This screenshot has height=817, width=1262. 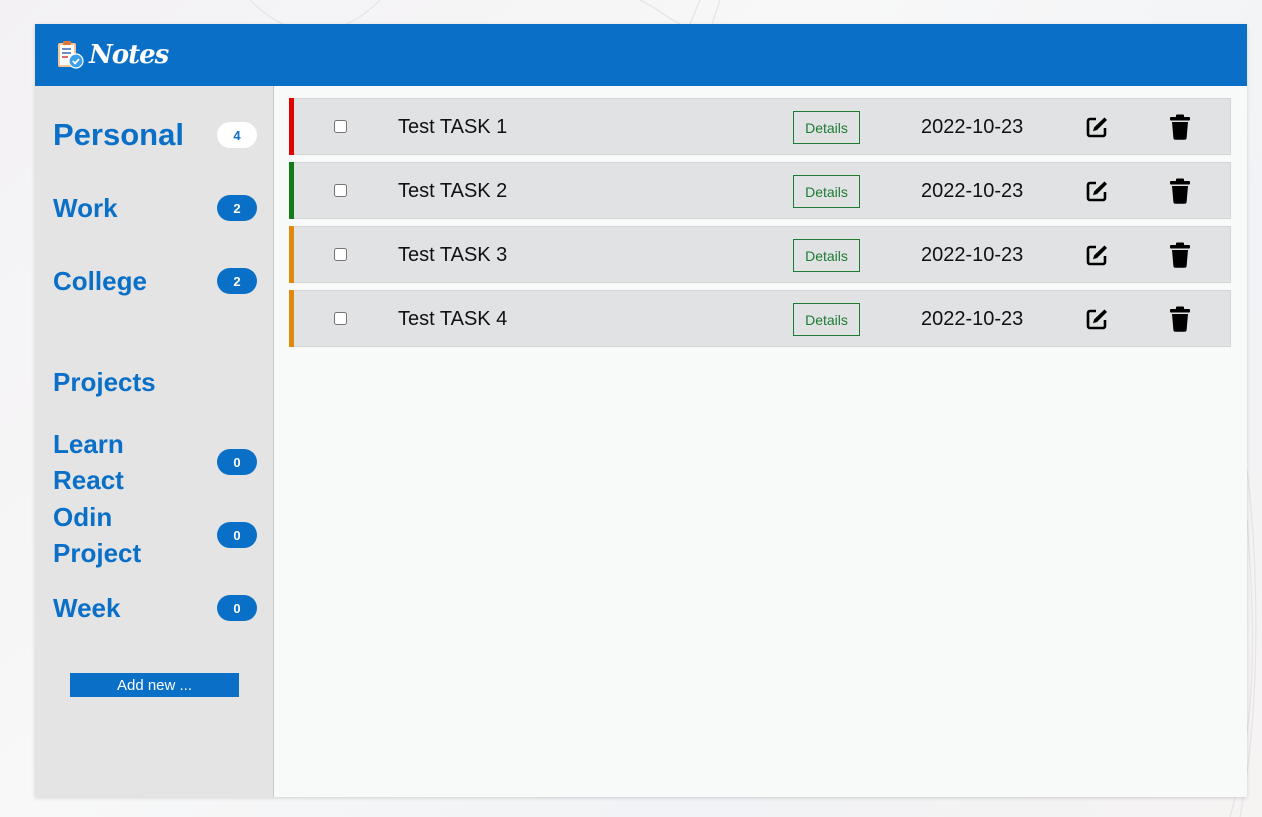 What do you see at coordinates (118, 134) in the screenshot?
I see `sidebar-item-label: Personal` at bounding box center [118, 134].